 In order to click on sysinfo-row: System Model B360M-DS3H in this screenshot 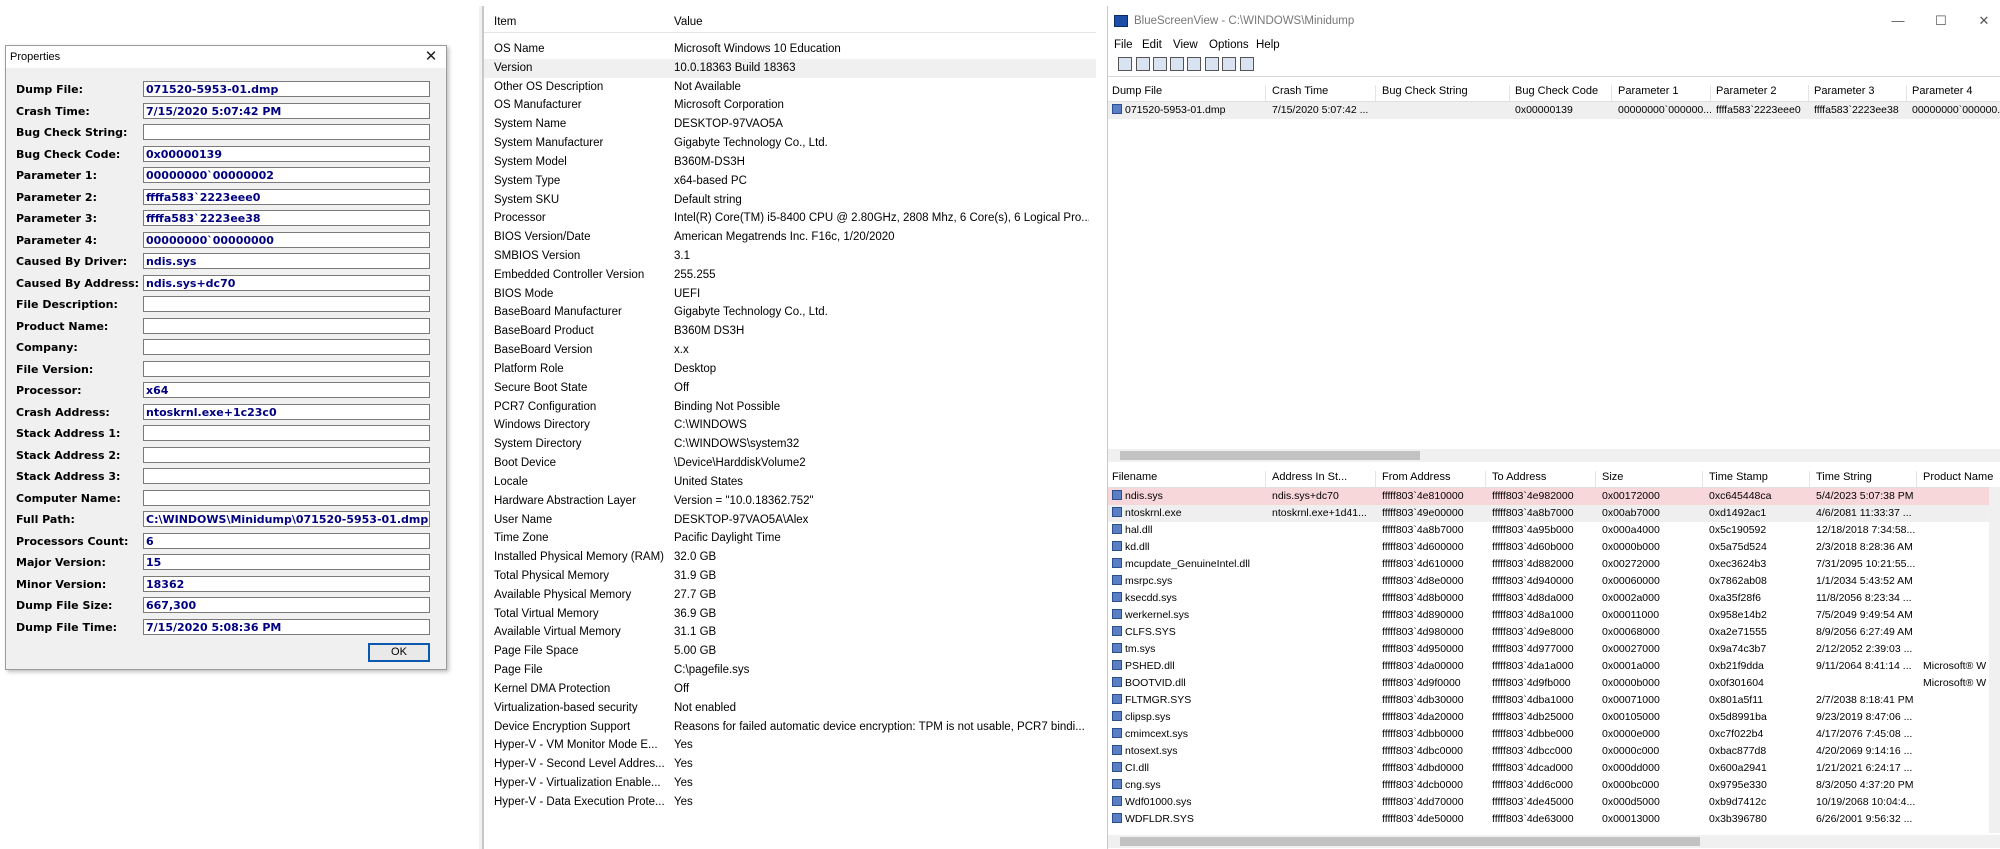, I will do `click(790, 162)`.